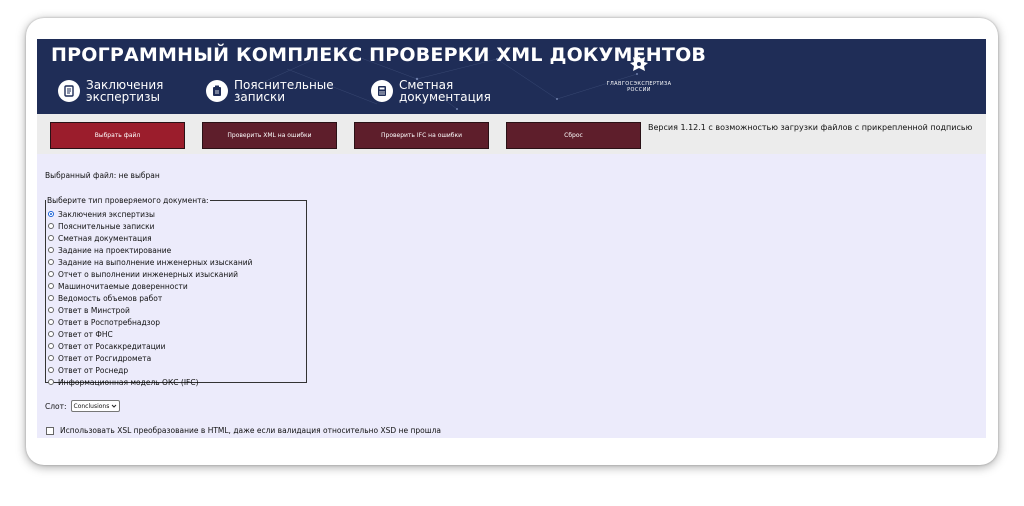 The width and height of the screenshot is (1024, 506). I want to click on eagle-emblem-icon, so click(639, 63).